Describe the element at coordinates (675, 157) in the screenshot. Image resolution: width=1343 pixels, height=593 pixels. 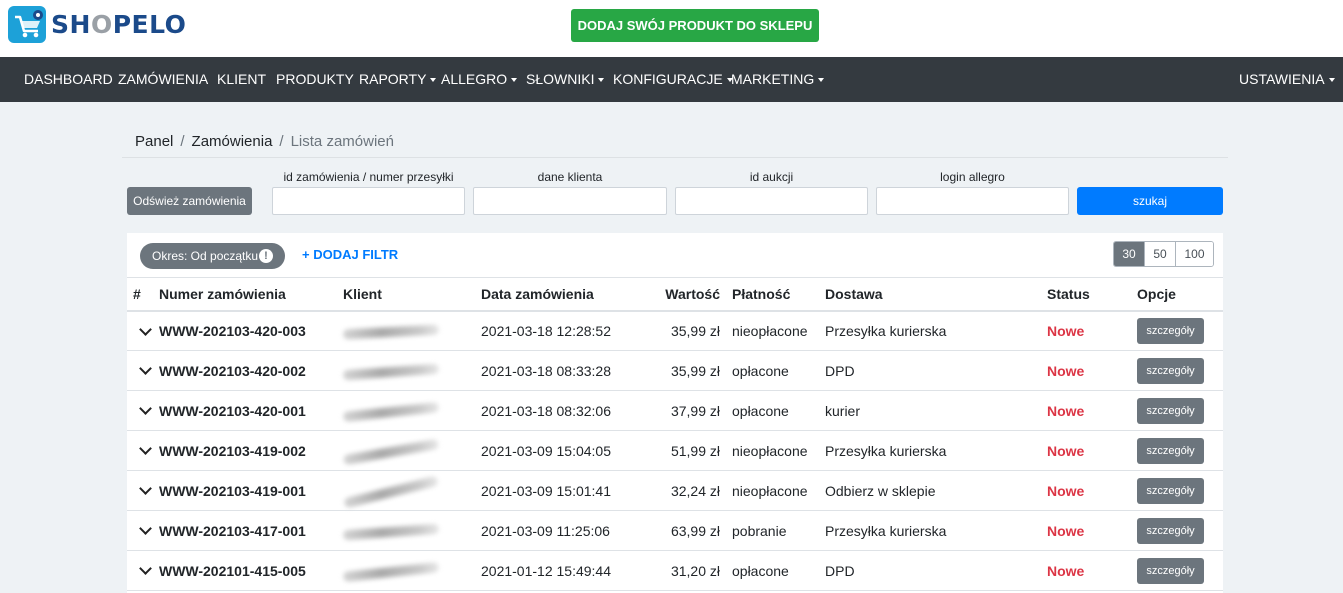
I see `divider` at that location.